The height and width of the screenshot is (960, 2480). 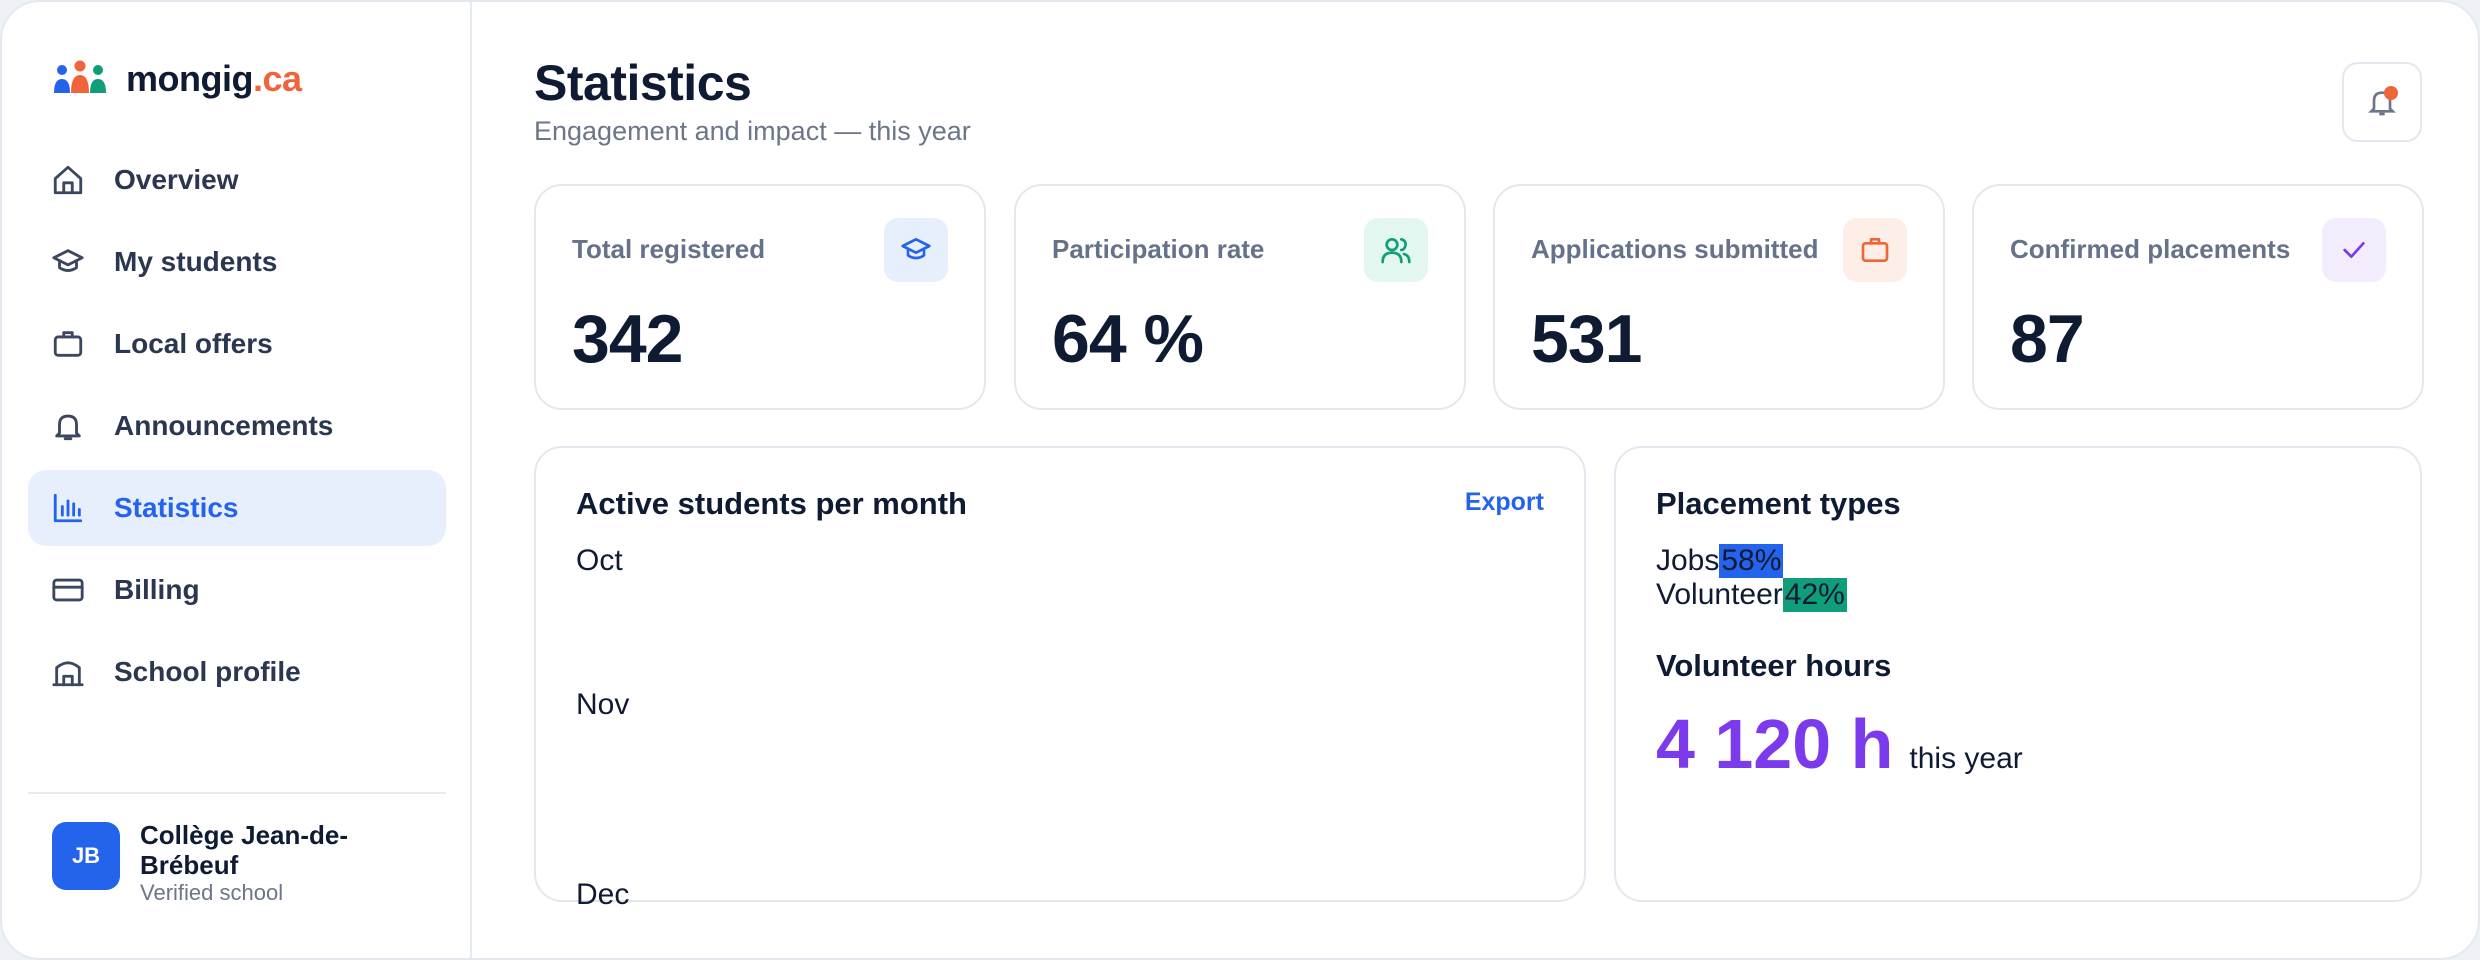 I want to click on stat-value: 531, so click(x=1586, y=339).